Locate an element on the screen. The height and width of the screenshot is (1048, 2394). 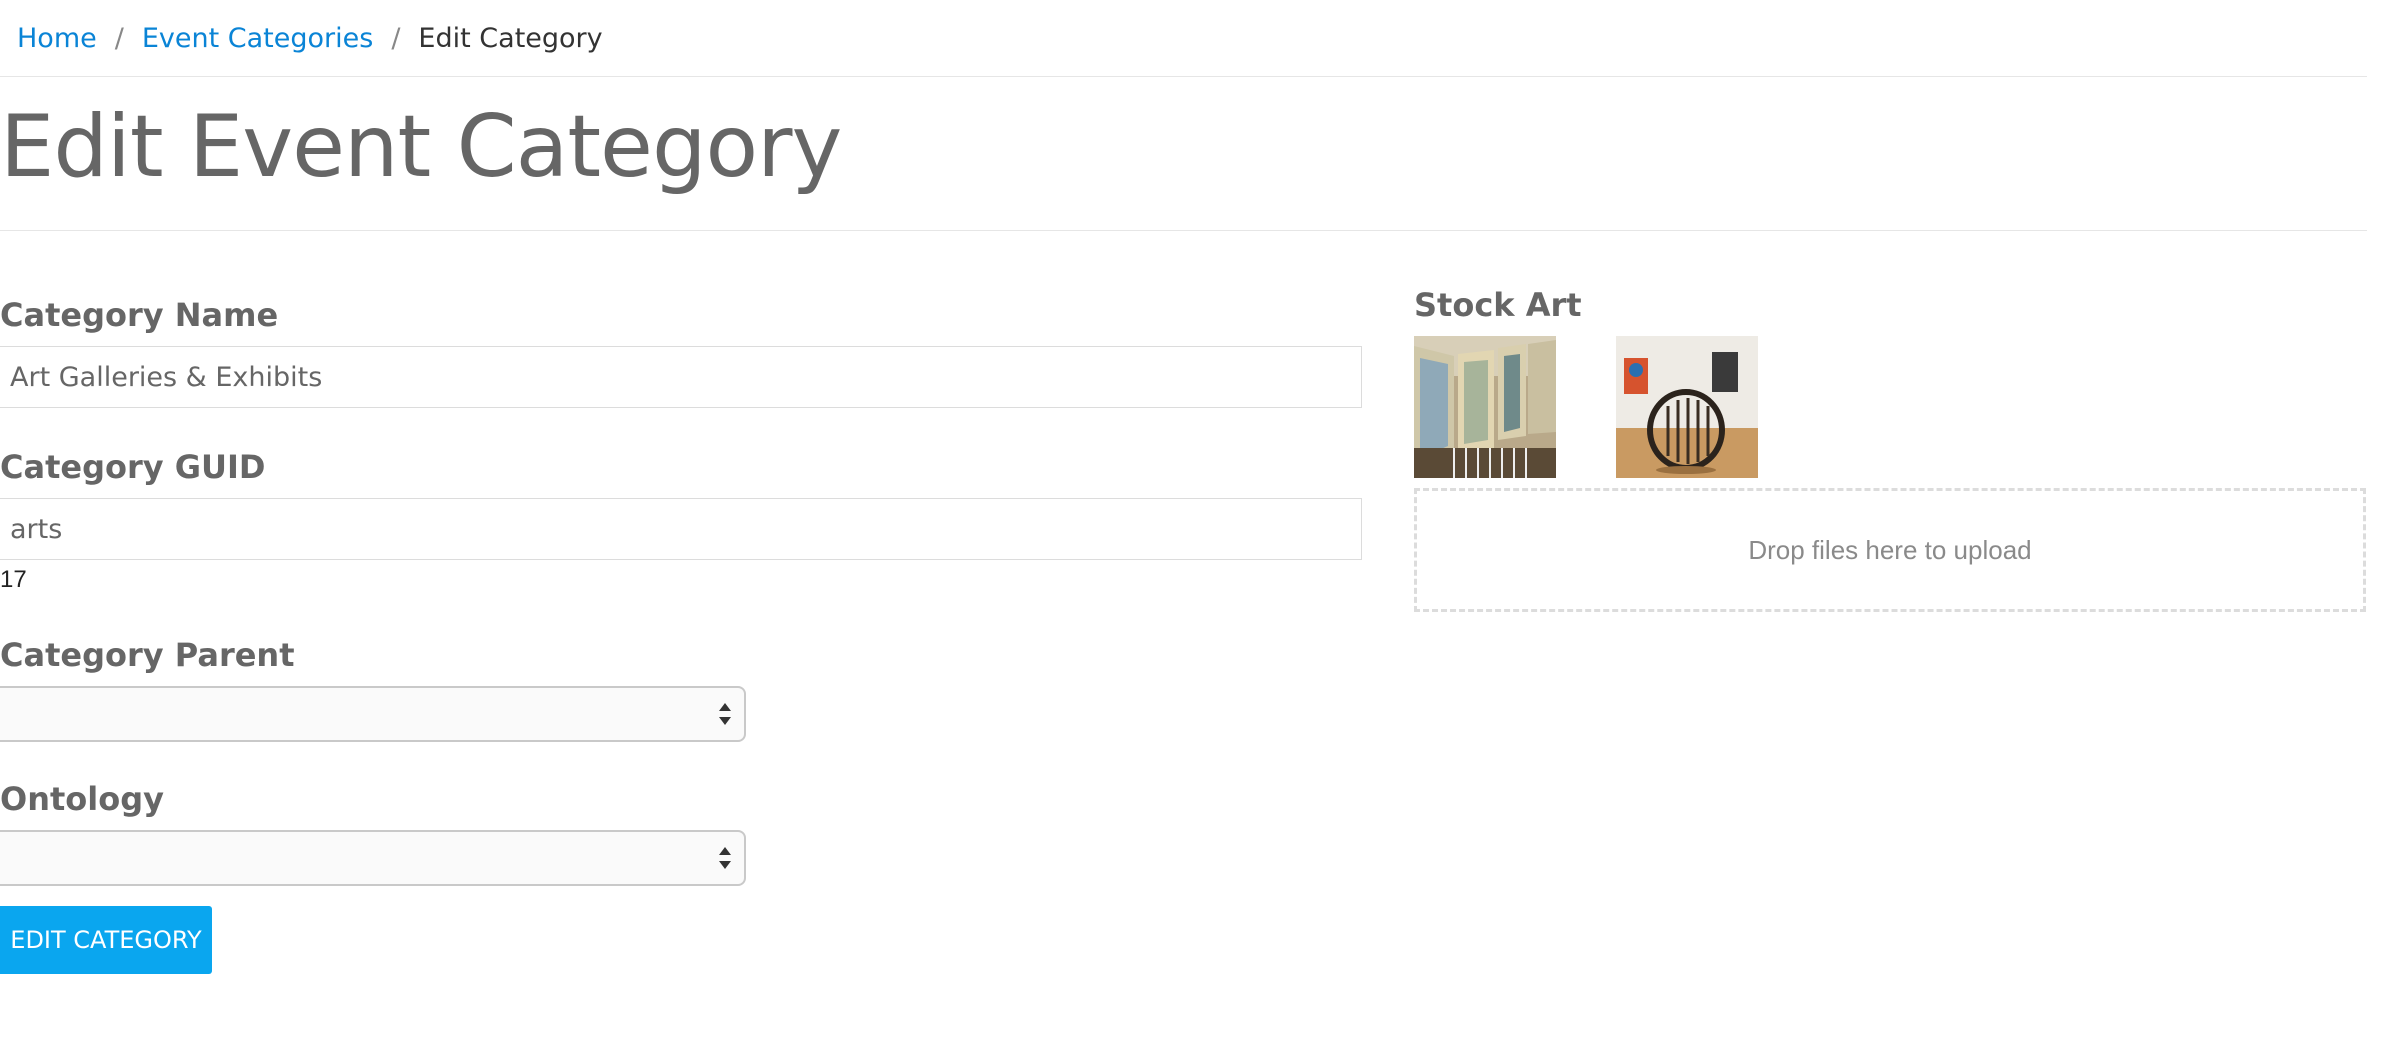
ontology-label: Ontology is located at coordinates (82, 799).